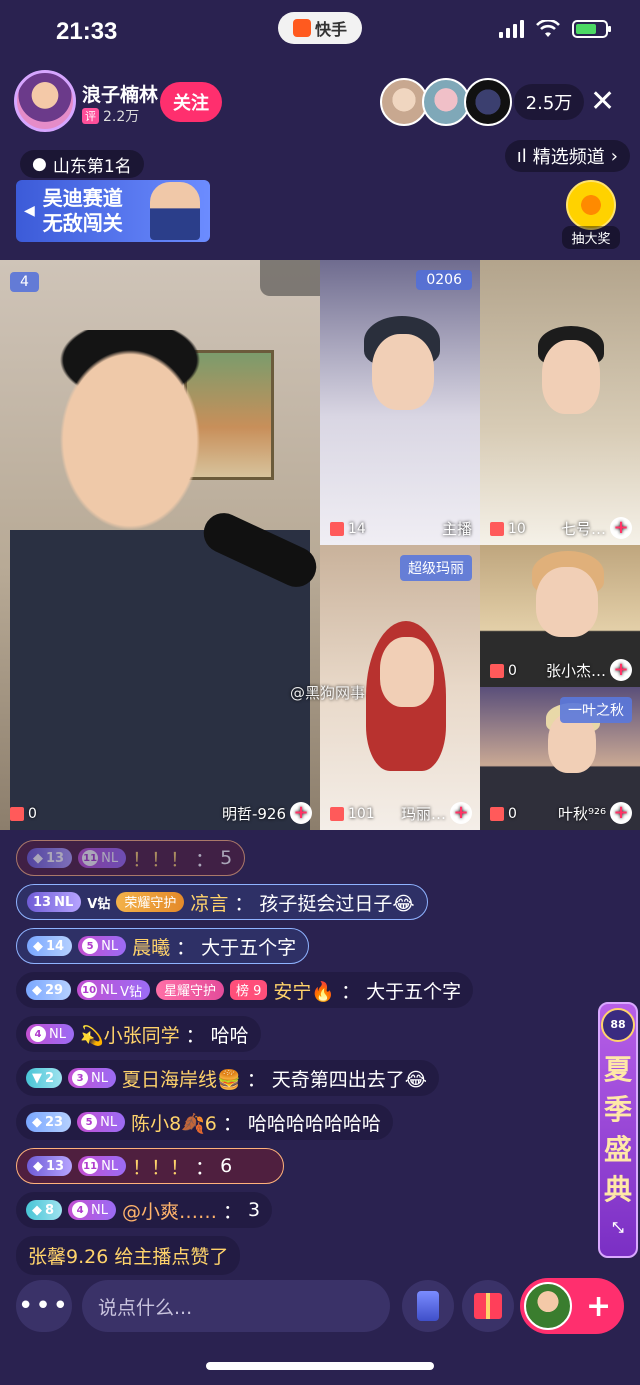 This screenshot has width=640, height=1385. Describe the element at coordinates (45, 101) in the screenshot. I see `host-avatar` at that location.